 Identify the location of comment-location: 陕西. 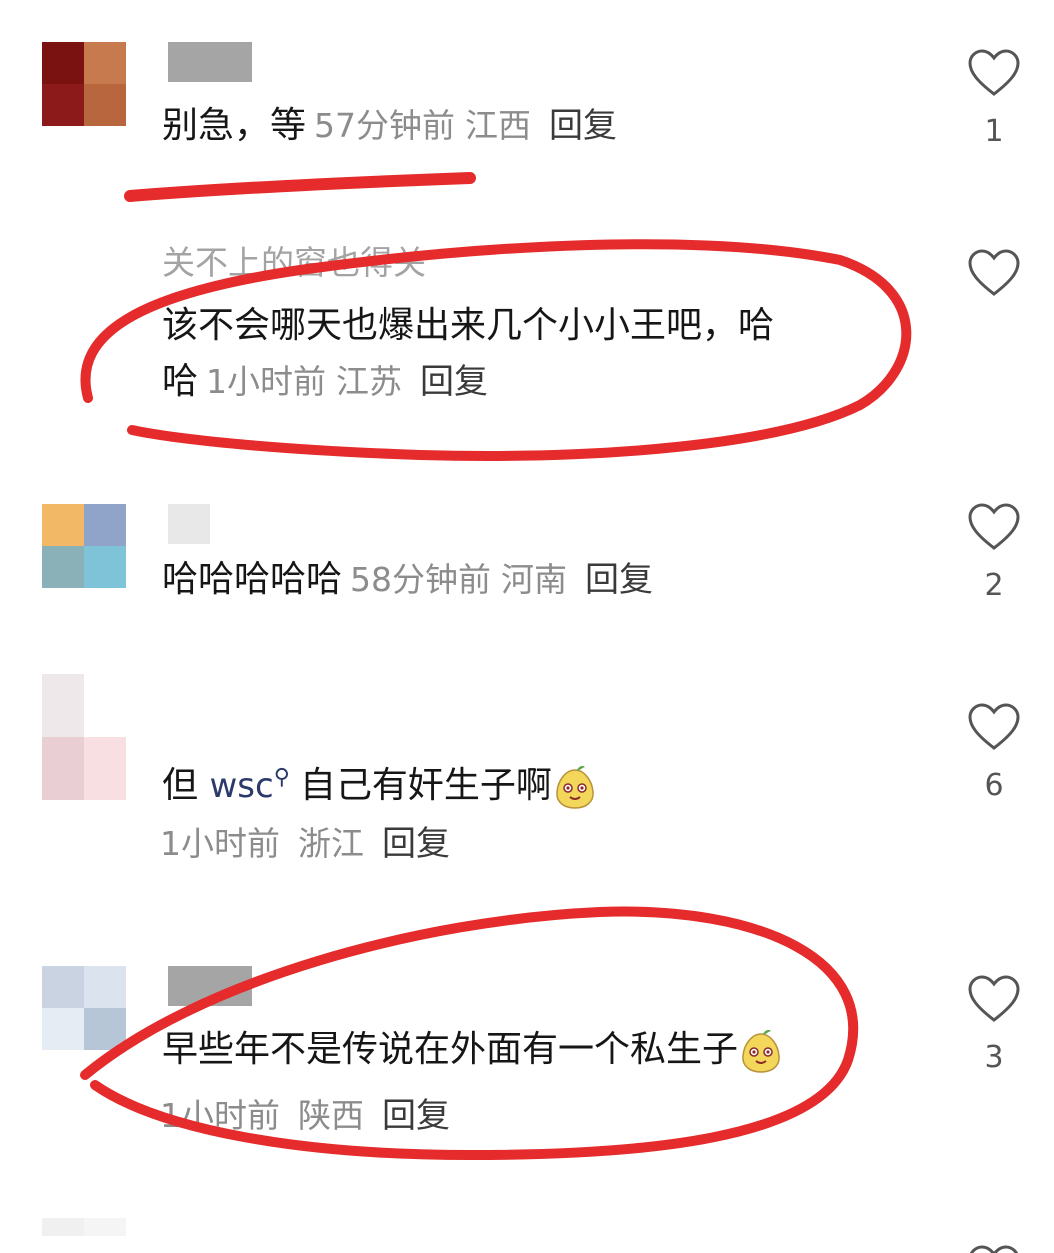
(331, 1115).